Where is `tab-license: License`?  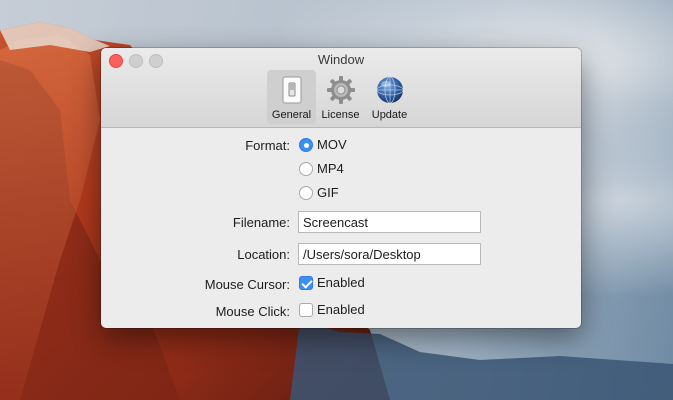 tab-license: License is located at coordinates (340, 97).